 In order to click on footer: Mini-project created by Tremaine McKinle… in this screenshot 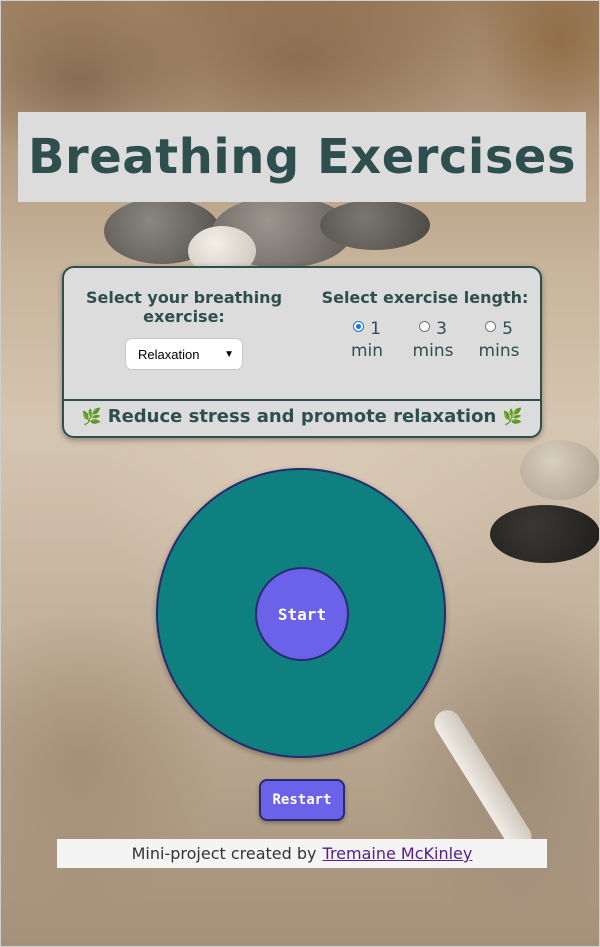, I will do `click(302, 853)`.